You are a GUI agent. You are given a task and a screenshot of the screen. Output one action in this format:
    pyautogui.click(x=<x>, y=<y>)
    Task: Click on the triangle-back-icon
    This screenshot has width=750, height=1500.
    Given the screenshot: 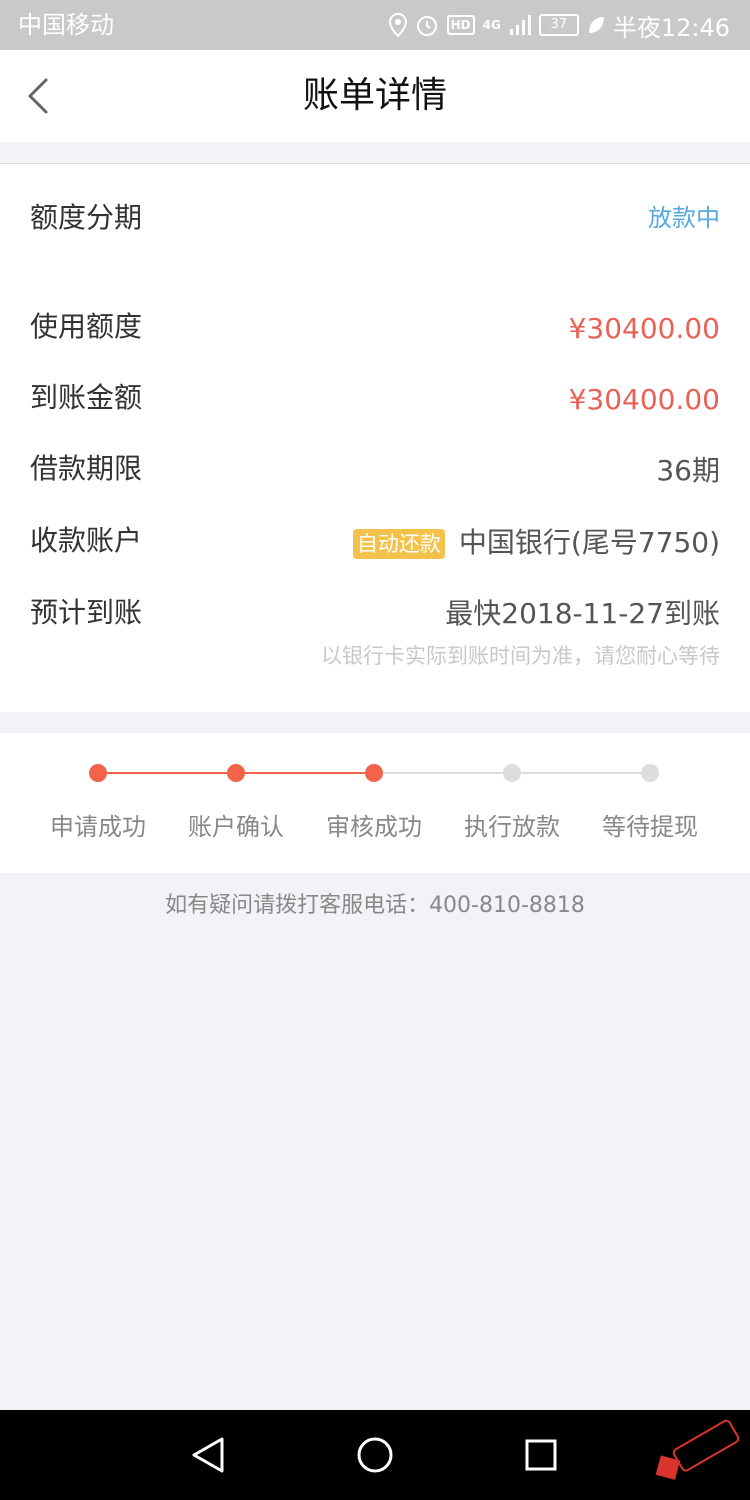 What is the action you would take?
    pyautogui.click(x=208, y=1455)
    